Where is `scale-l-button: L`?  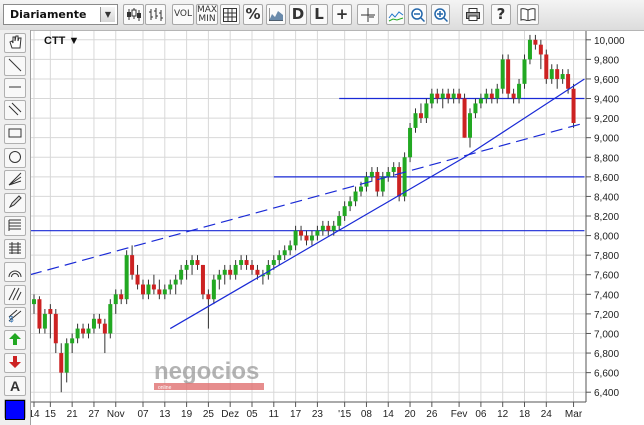
scale-l-button: L is located at coordinates (319, 14).